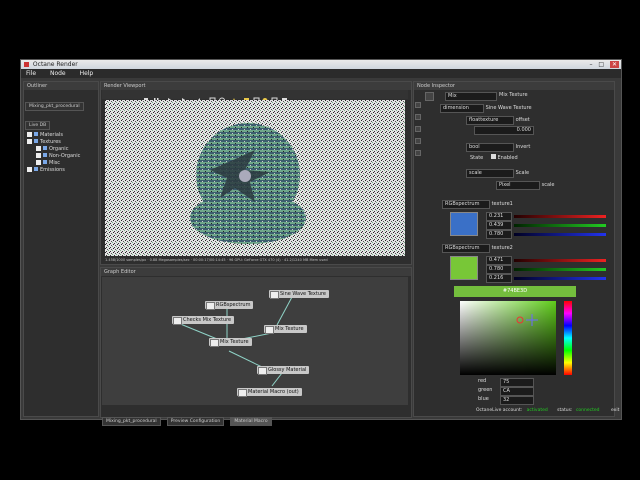  I want to click on texture2-r-slider, so click(560, 260).